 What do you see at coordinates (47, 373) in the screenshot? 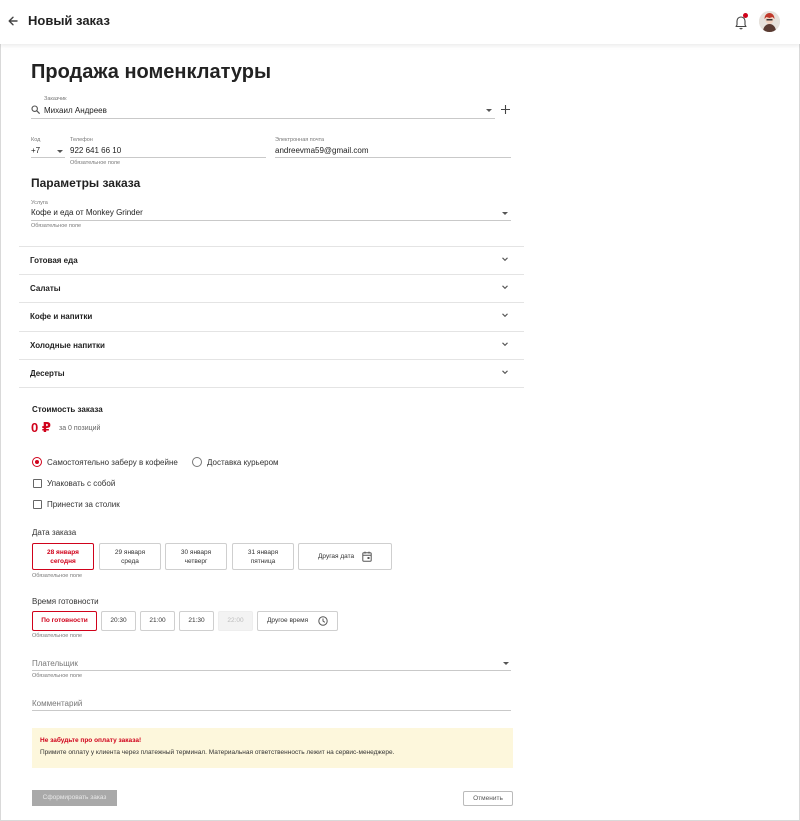
I see `category-label: Десерты` at bounding box center [47, 373].